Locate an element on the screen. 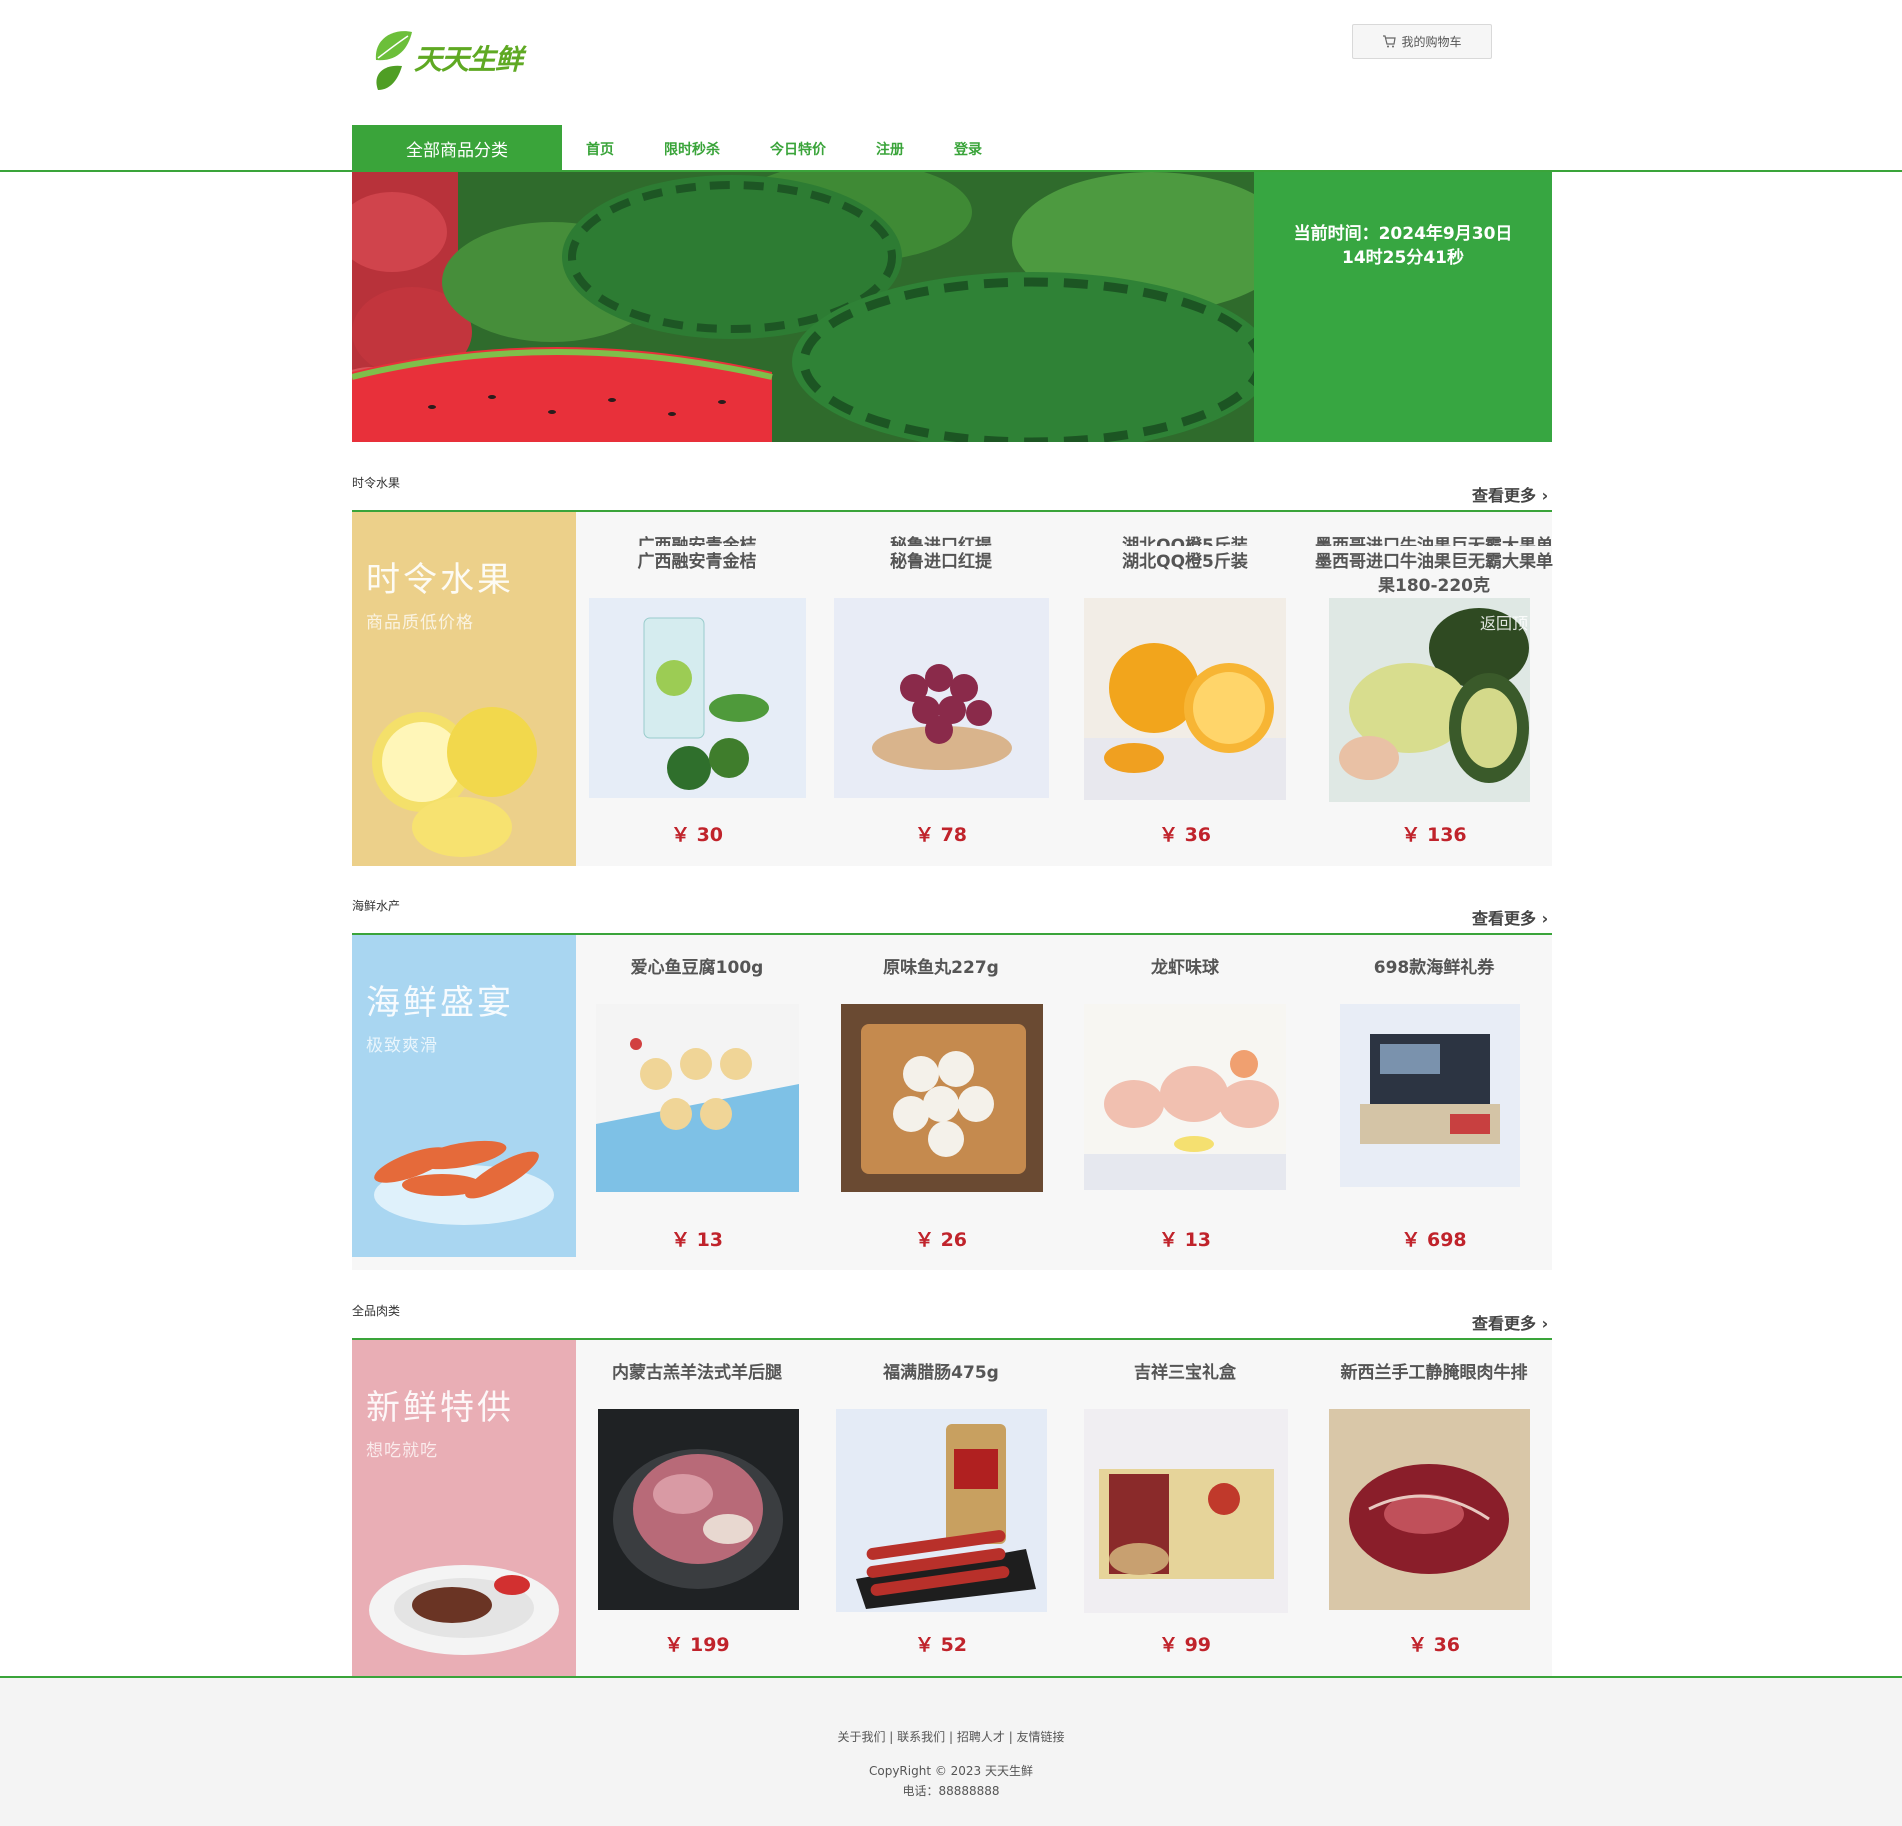 This screenshot has height=1826, width=1902. product-price: ￥ 26 is located at coordinates (941, 1240).